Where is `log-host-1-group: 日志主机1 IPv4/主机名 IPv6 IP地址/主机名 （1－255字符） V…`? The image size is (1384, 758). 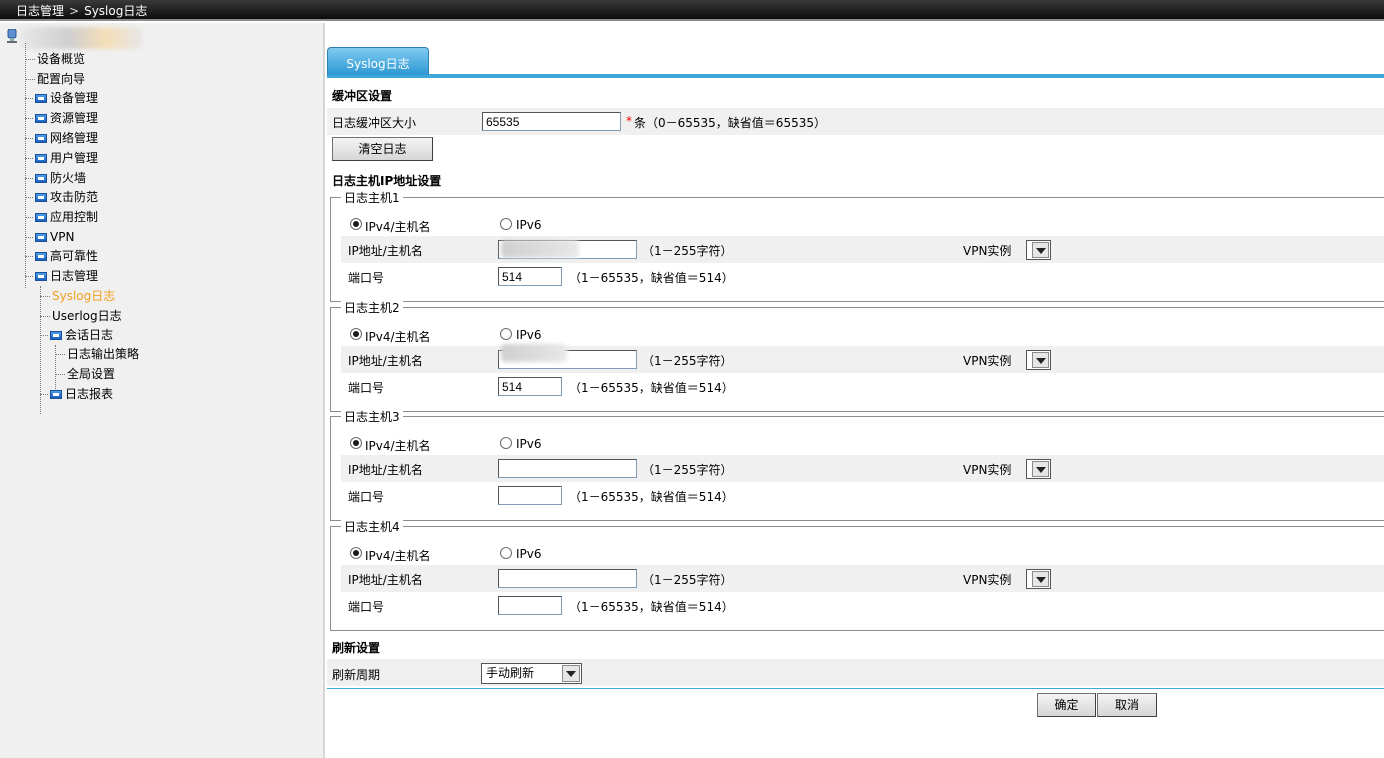
log-host-1-group: 日志主机1 IPv4/主机名 IPv6 IP地址/主机名 （1－255字符） V… is located at coordinates (857, 245).